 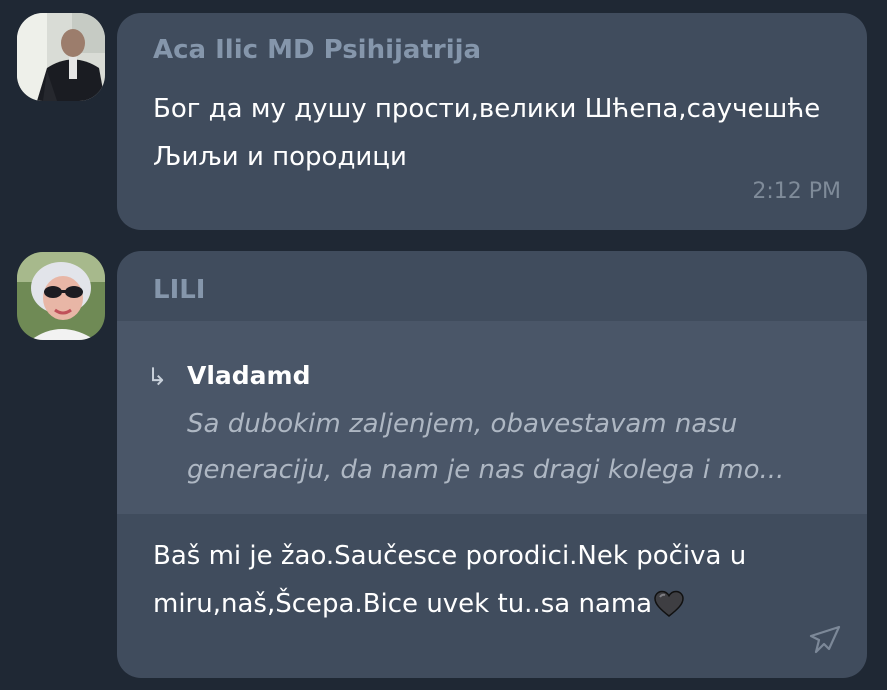 I want to click on sender-name: LILI, so click(x=179, y=290).